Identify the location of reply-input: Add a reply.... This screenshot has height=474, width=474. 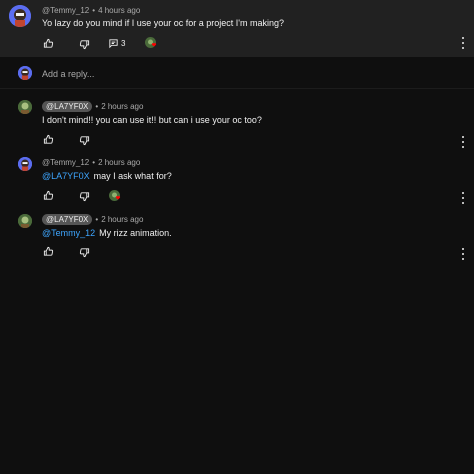
(68, 74).